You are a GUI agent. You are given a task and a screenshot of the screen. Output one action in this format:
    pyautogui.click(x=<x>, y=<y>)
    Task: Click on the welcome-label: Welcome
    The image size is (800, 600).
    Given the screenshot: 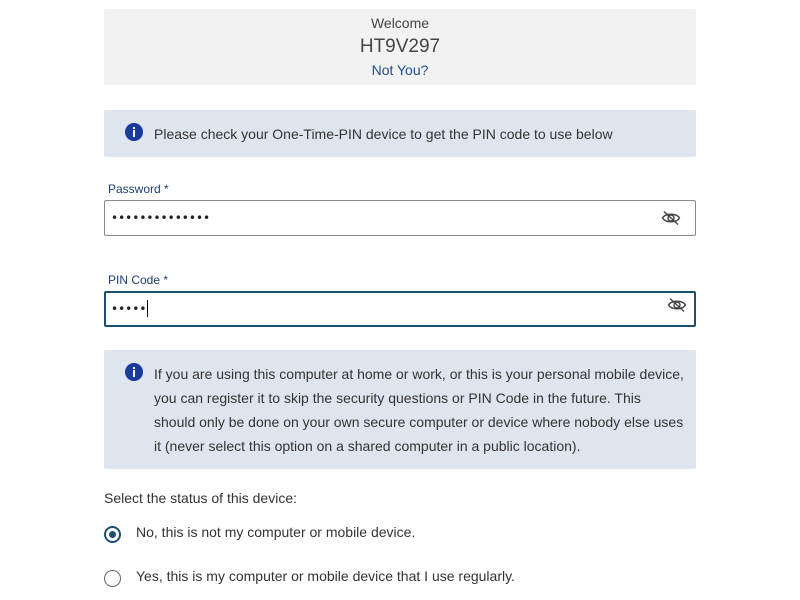 What is the action you would take?
    pyautogui.click(x=400, y=23)
    